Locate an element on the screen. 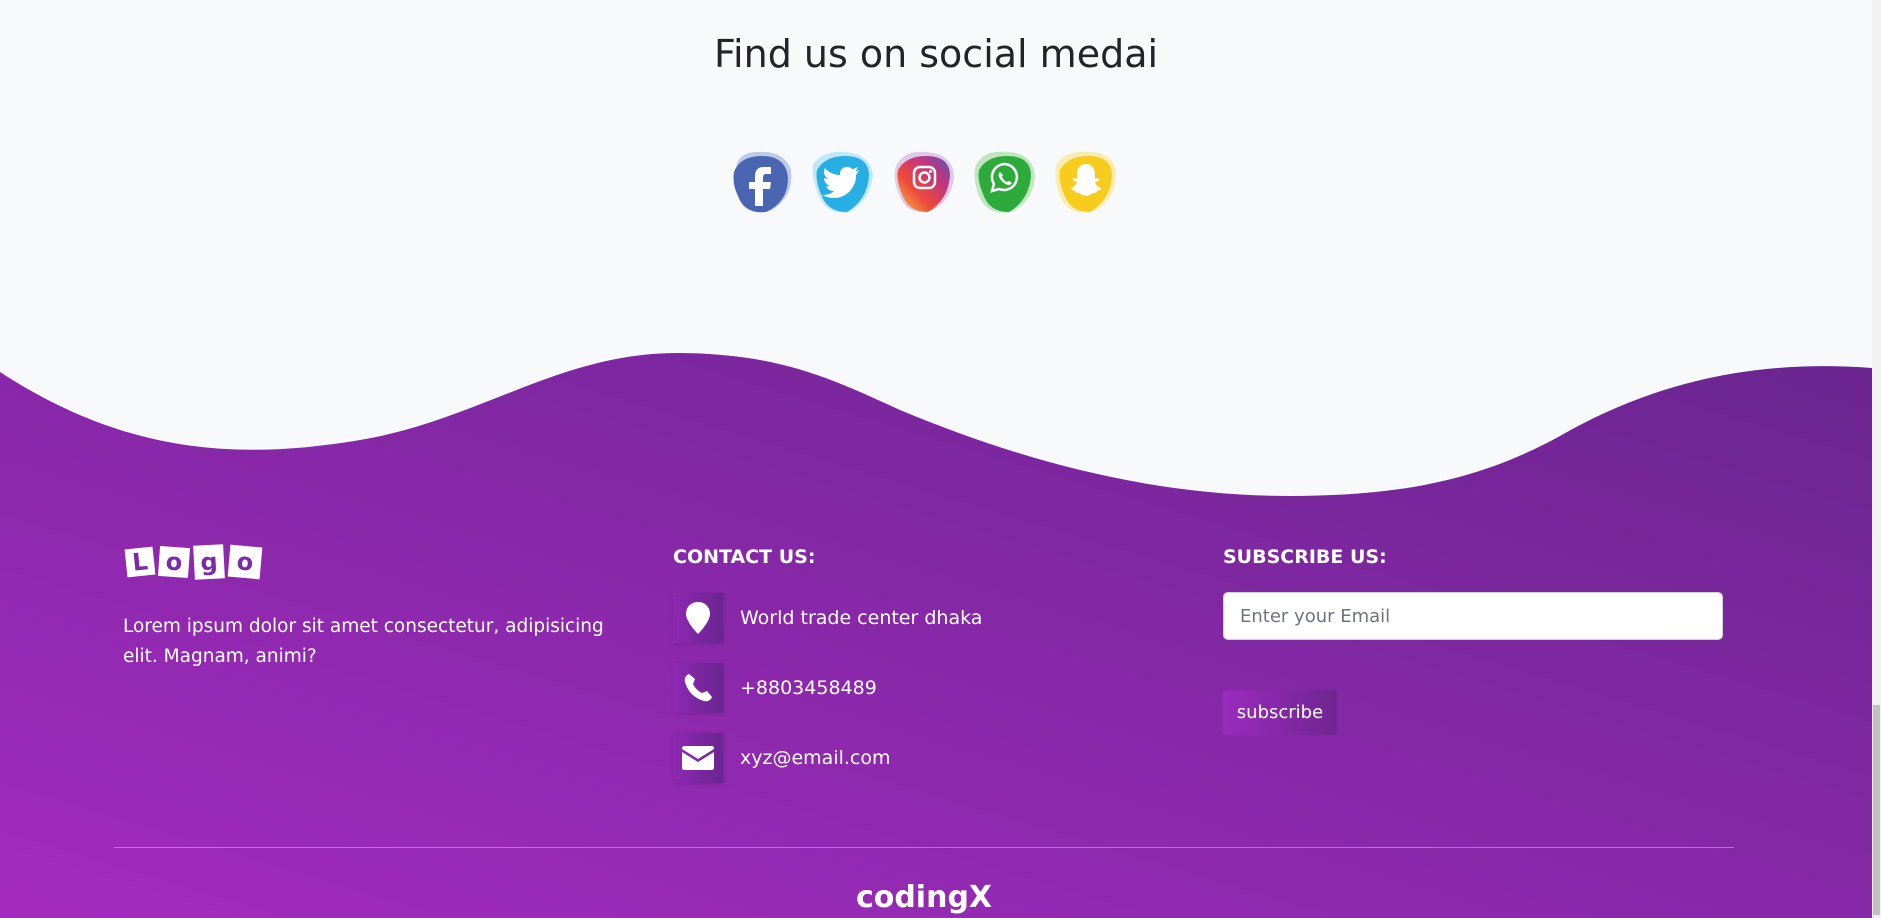  logo-letter: g is located at coordinates (209, 562).